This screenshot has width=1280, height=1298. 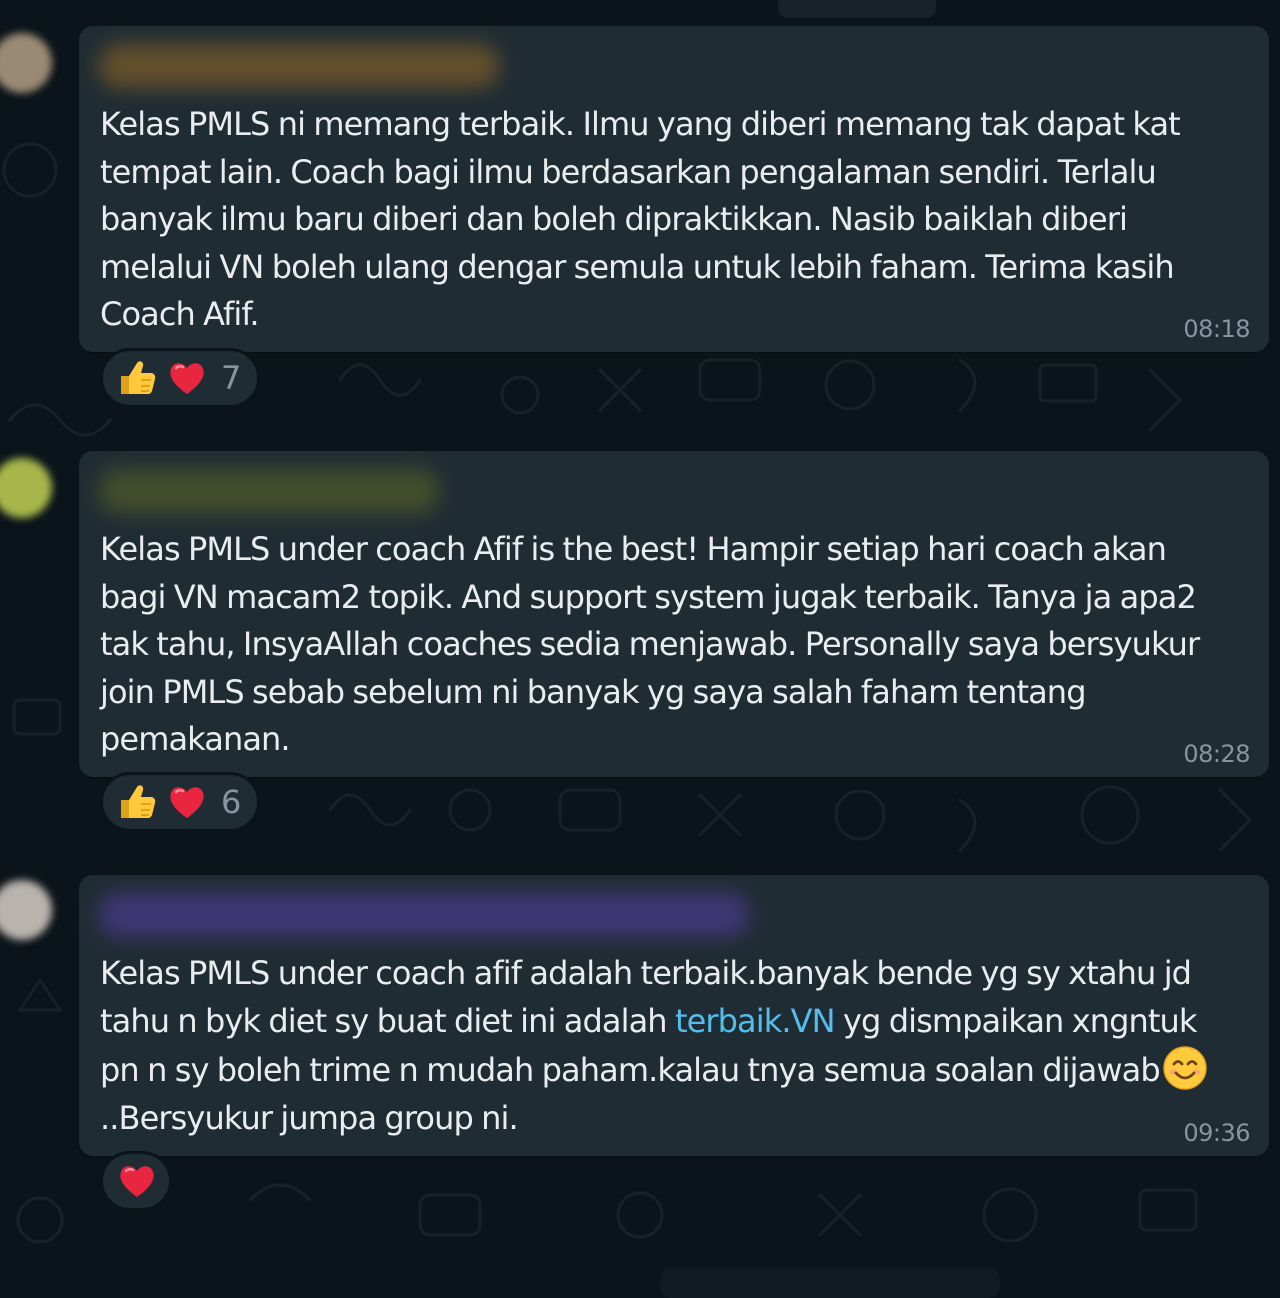 What do you see at coordinates (231, 802) in the screenshot?
I see `reaction-count: 6` at bounding box center [231, 802].